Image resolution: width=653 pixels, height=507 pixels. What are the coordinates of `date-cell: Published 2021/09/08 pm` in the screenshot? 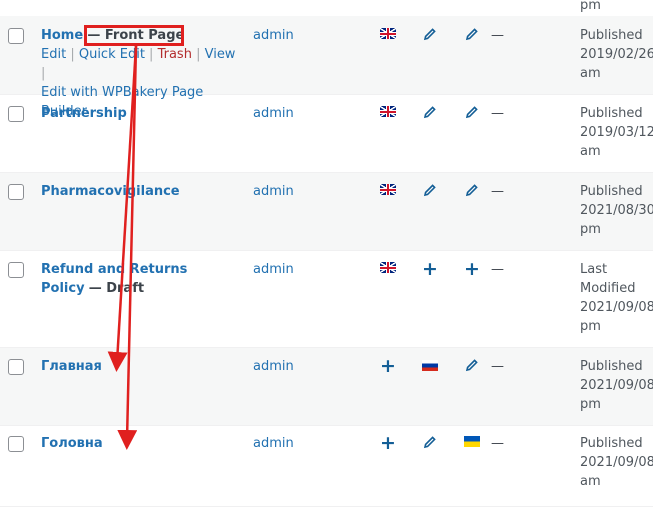 It's located at (616, 385).